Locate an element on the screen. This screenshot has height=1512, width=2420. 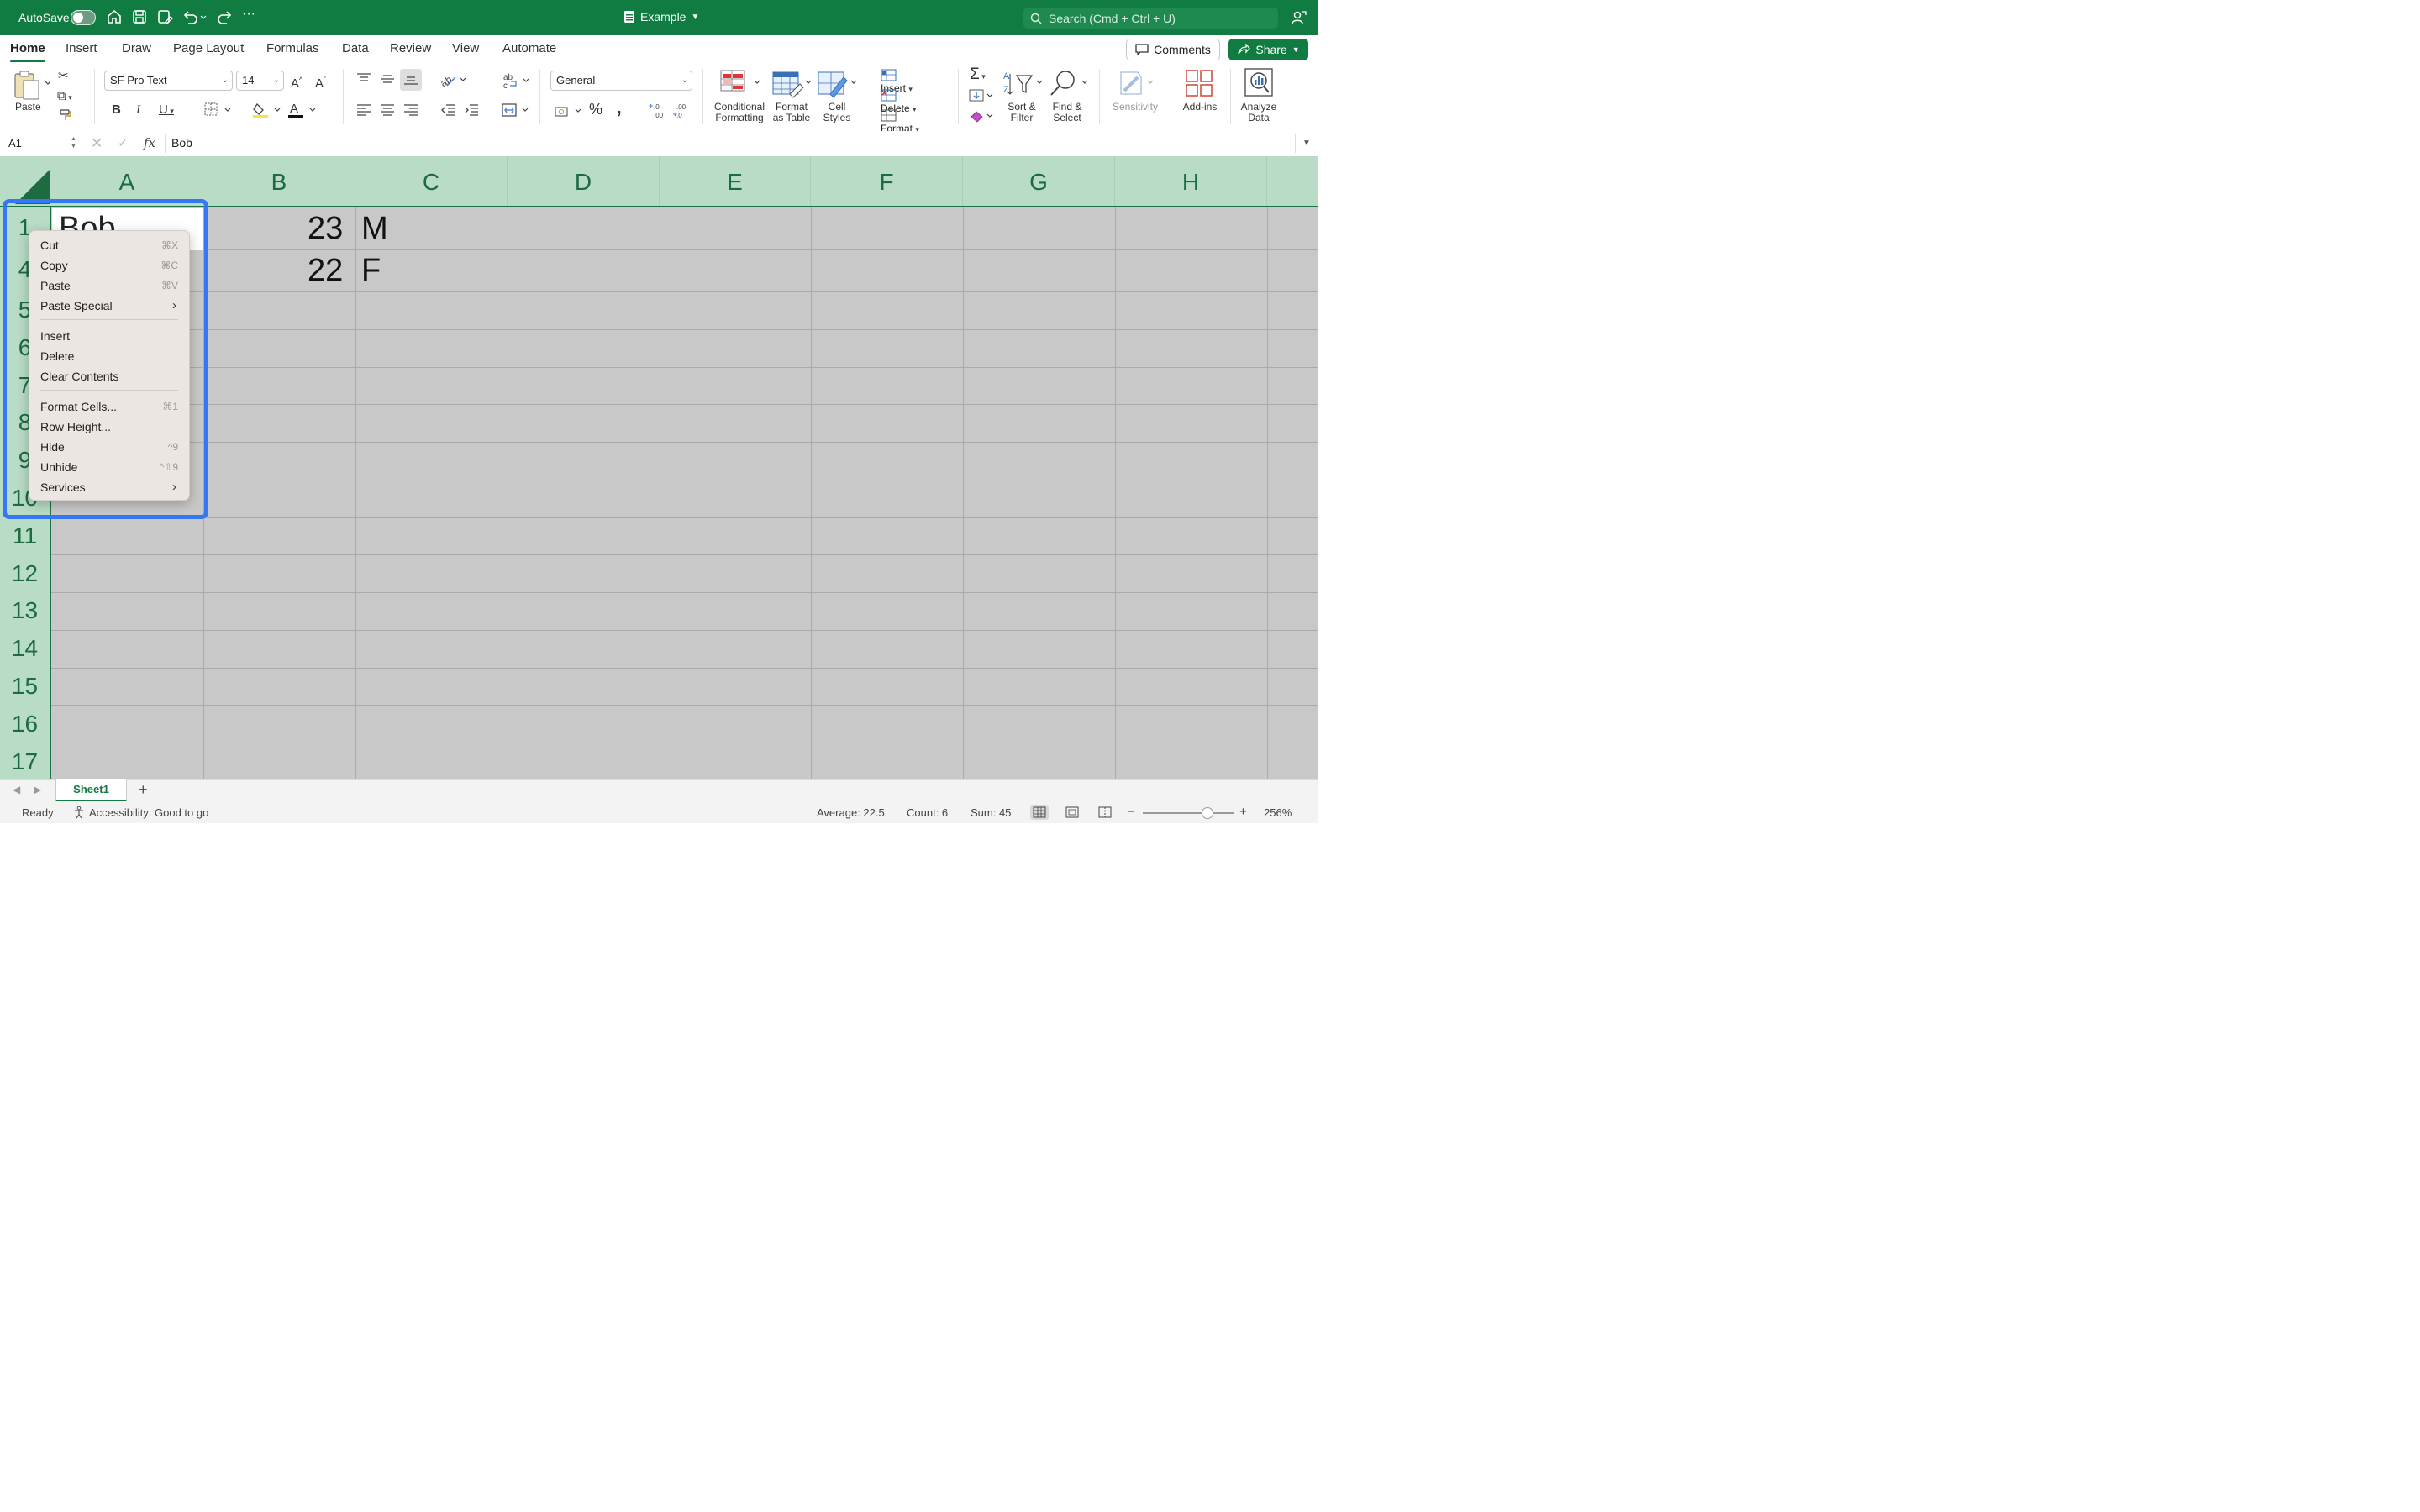
row-header: 17 is located at coordinates (25, 761).